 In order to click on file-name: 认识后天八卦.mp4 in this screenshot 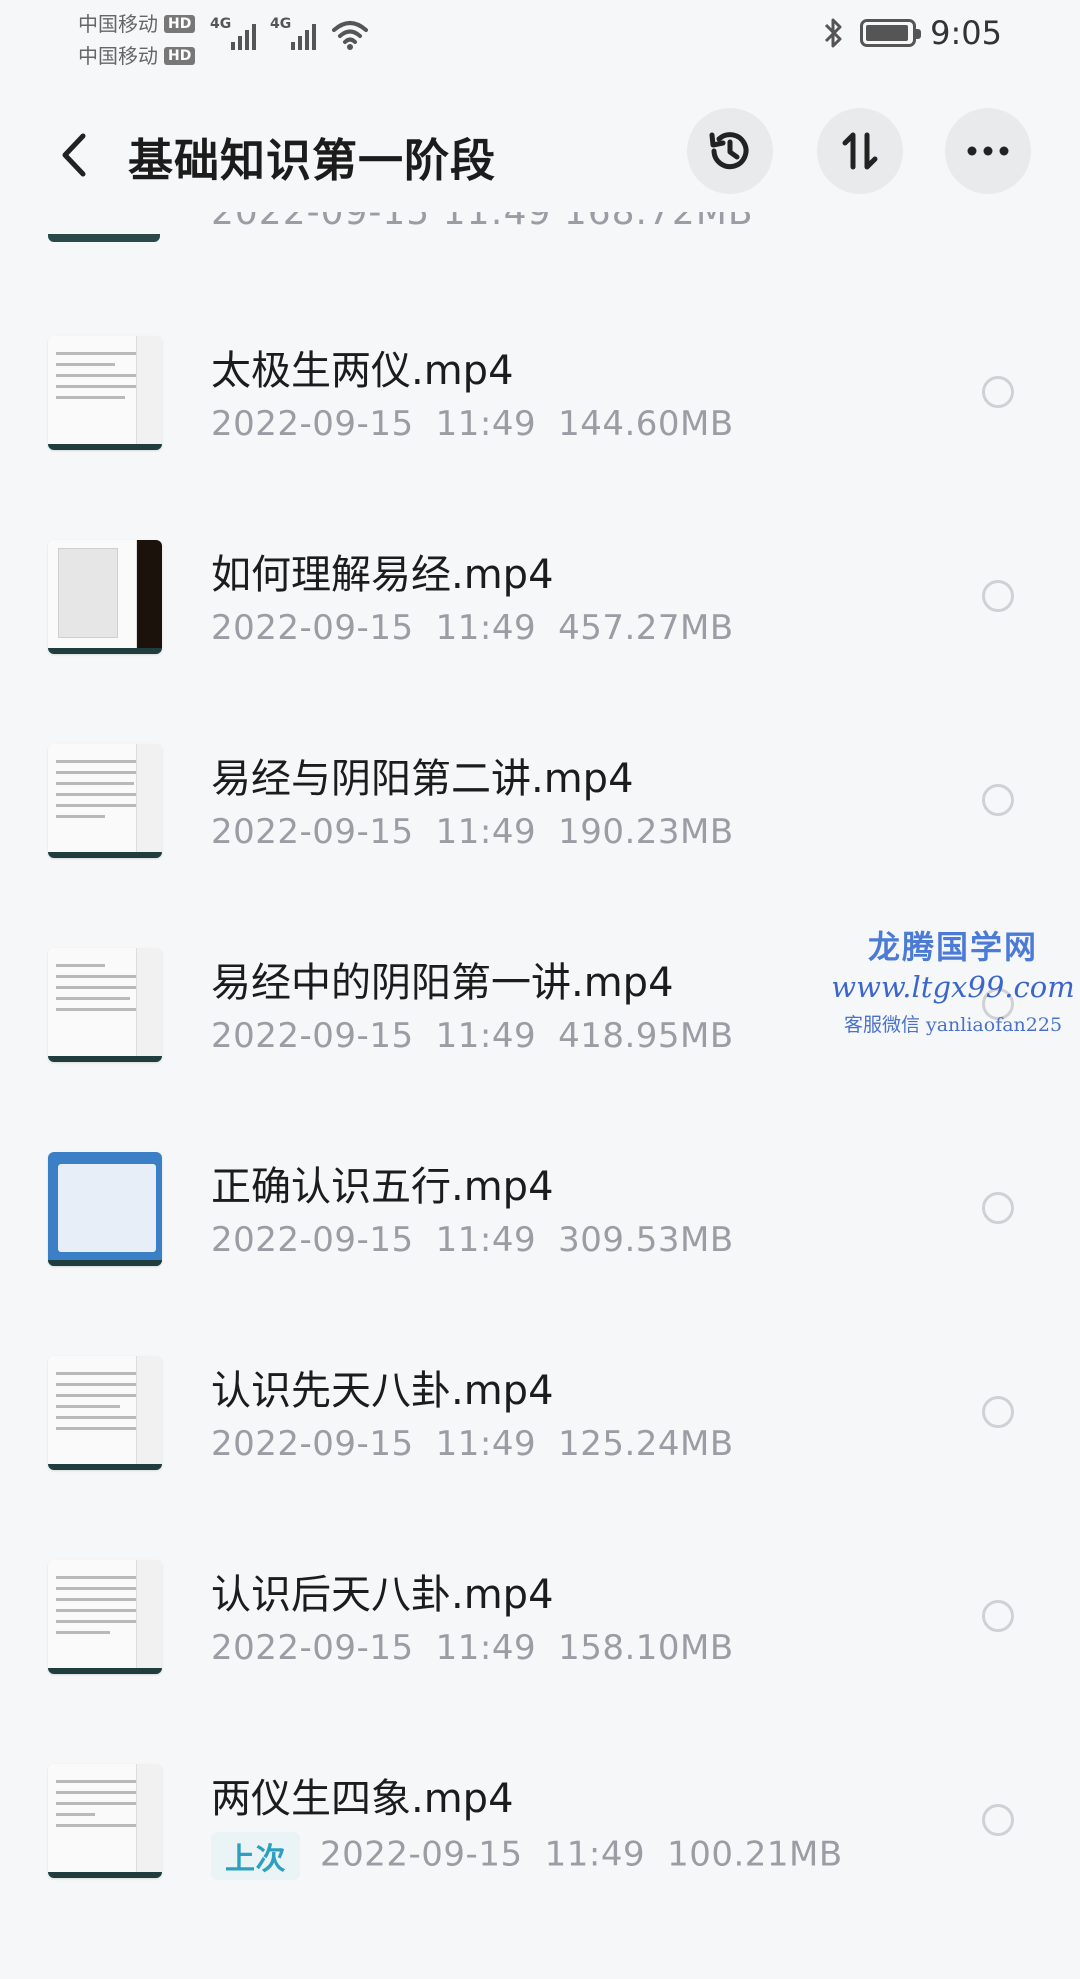, I will do `click(382, 1595)`.